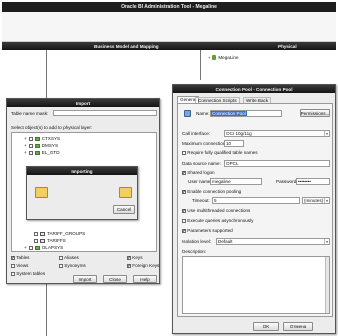 This screenshot has width=338, height=336. What do you see at coordinates (72, 265) in the screenshot?
I see `synonyms-checkbox: Synonyms` at bounding box center [72, 265].